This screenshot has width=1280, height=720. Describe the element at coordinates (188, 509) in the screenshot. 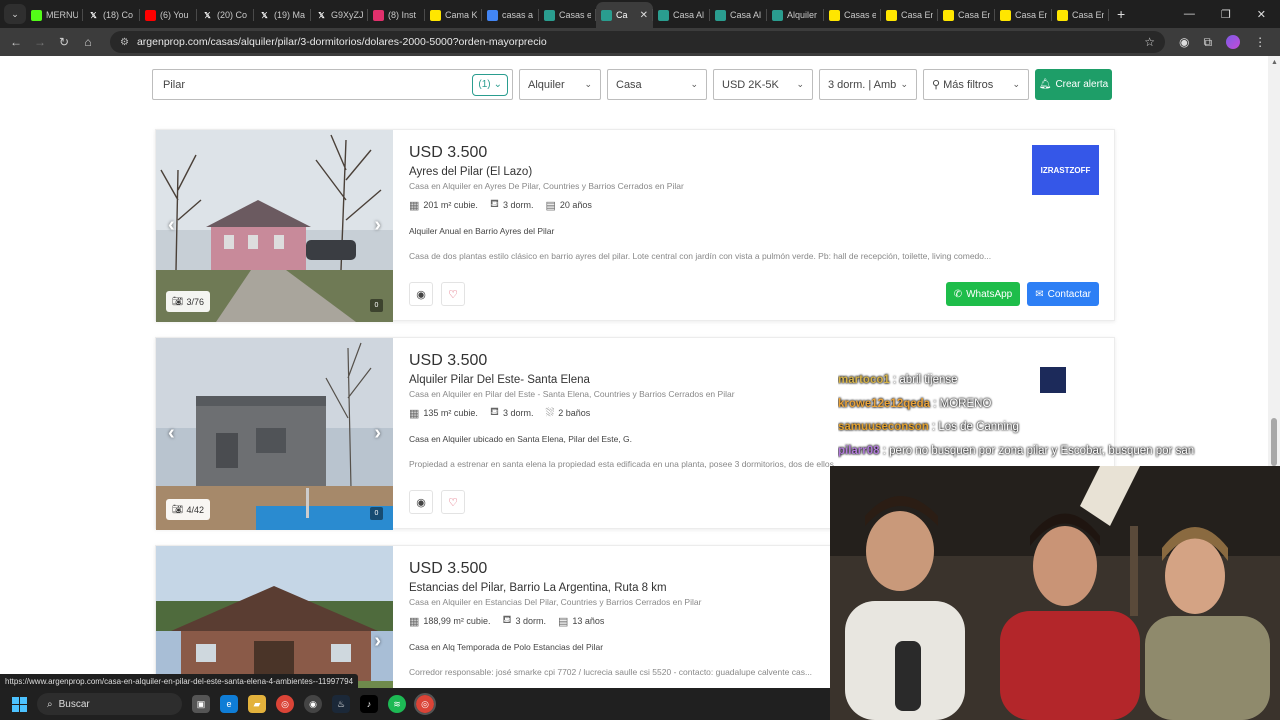

I see `photo-counter: 📷︎ 4/42` at that location.